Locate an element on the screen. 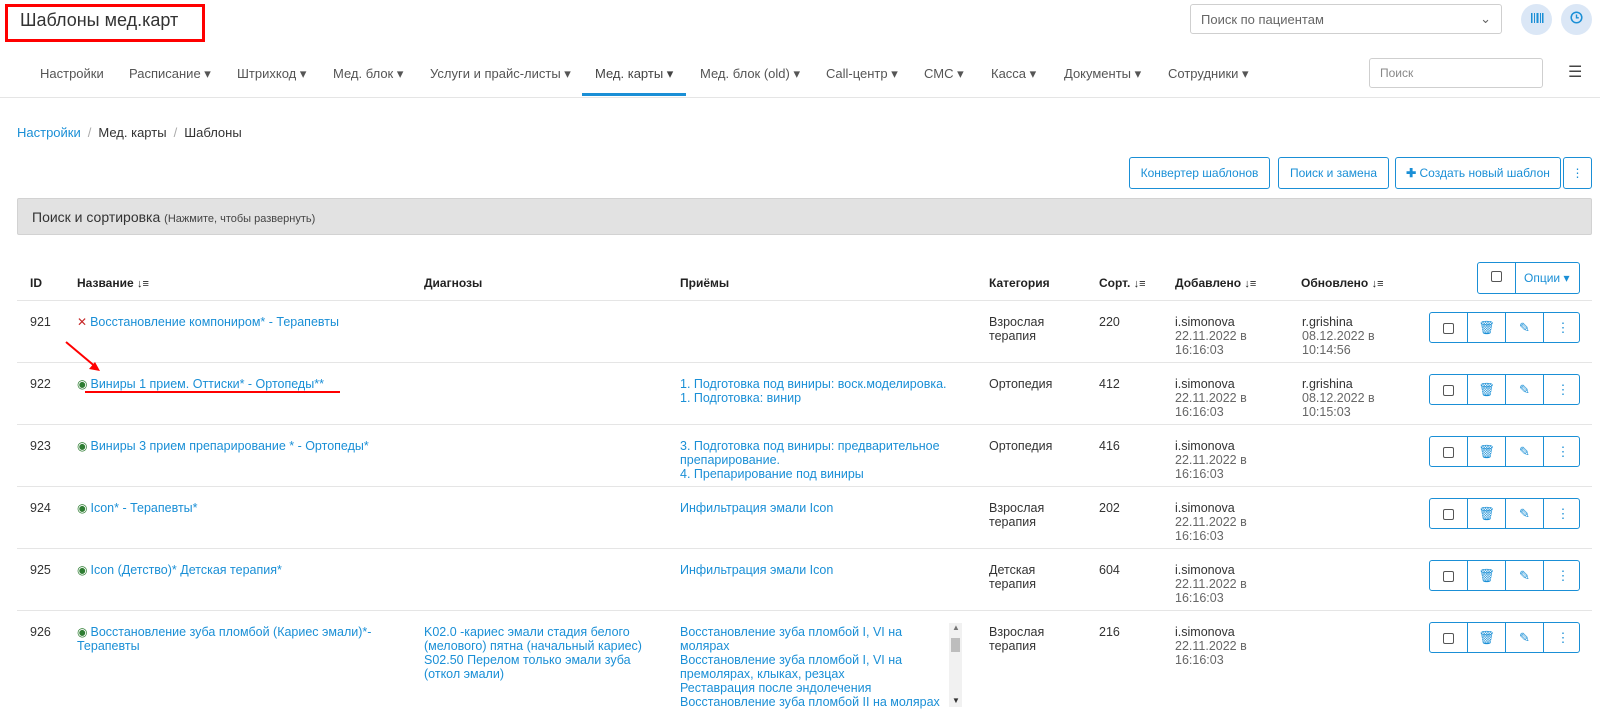 This screenshot has height=725, width=1600. nav-item-med-cards: Мед. карты ▾ is located at coordinates (634, 74).